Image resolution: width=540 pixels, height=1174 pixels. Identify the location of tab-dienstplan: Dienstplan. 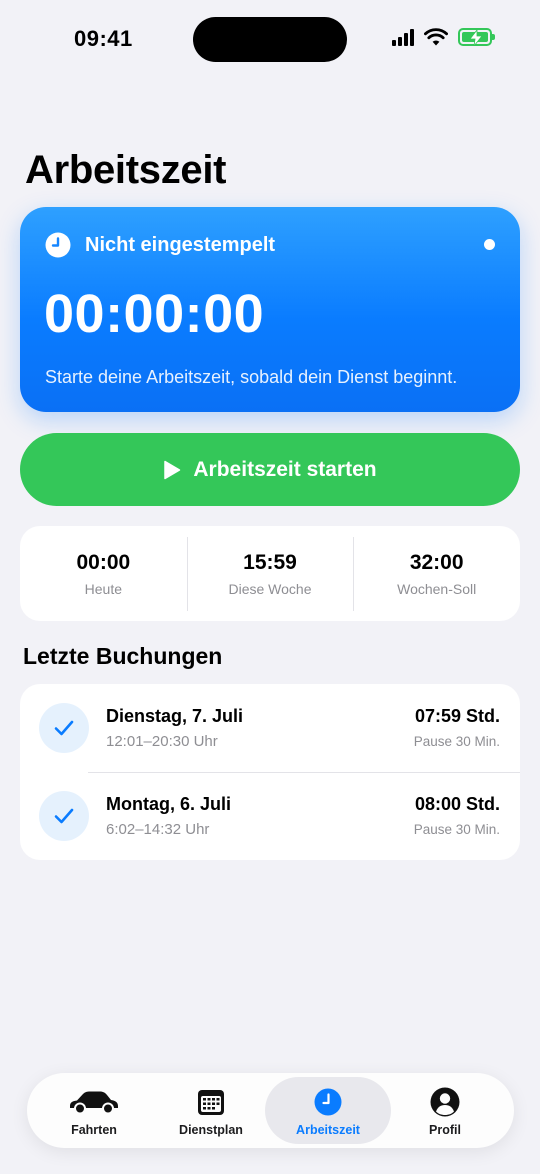
(211, 1110).